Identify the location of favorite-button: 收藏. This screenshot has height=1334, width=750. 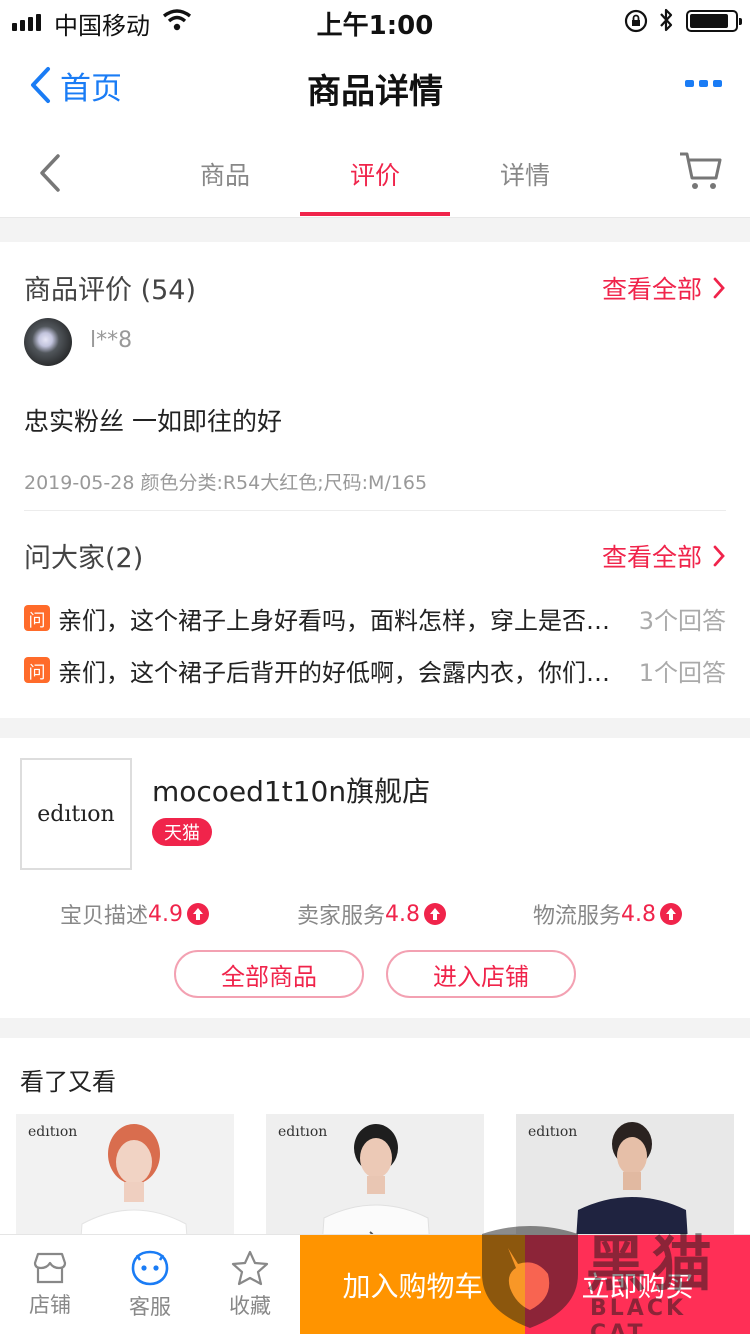
(250, 1284).